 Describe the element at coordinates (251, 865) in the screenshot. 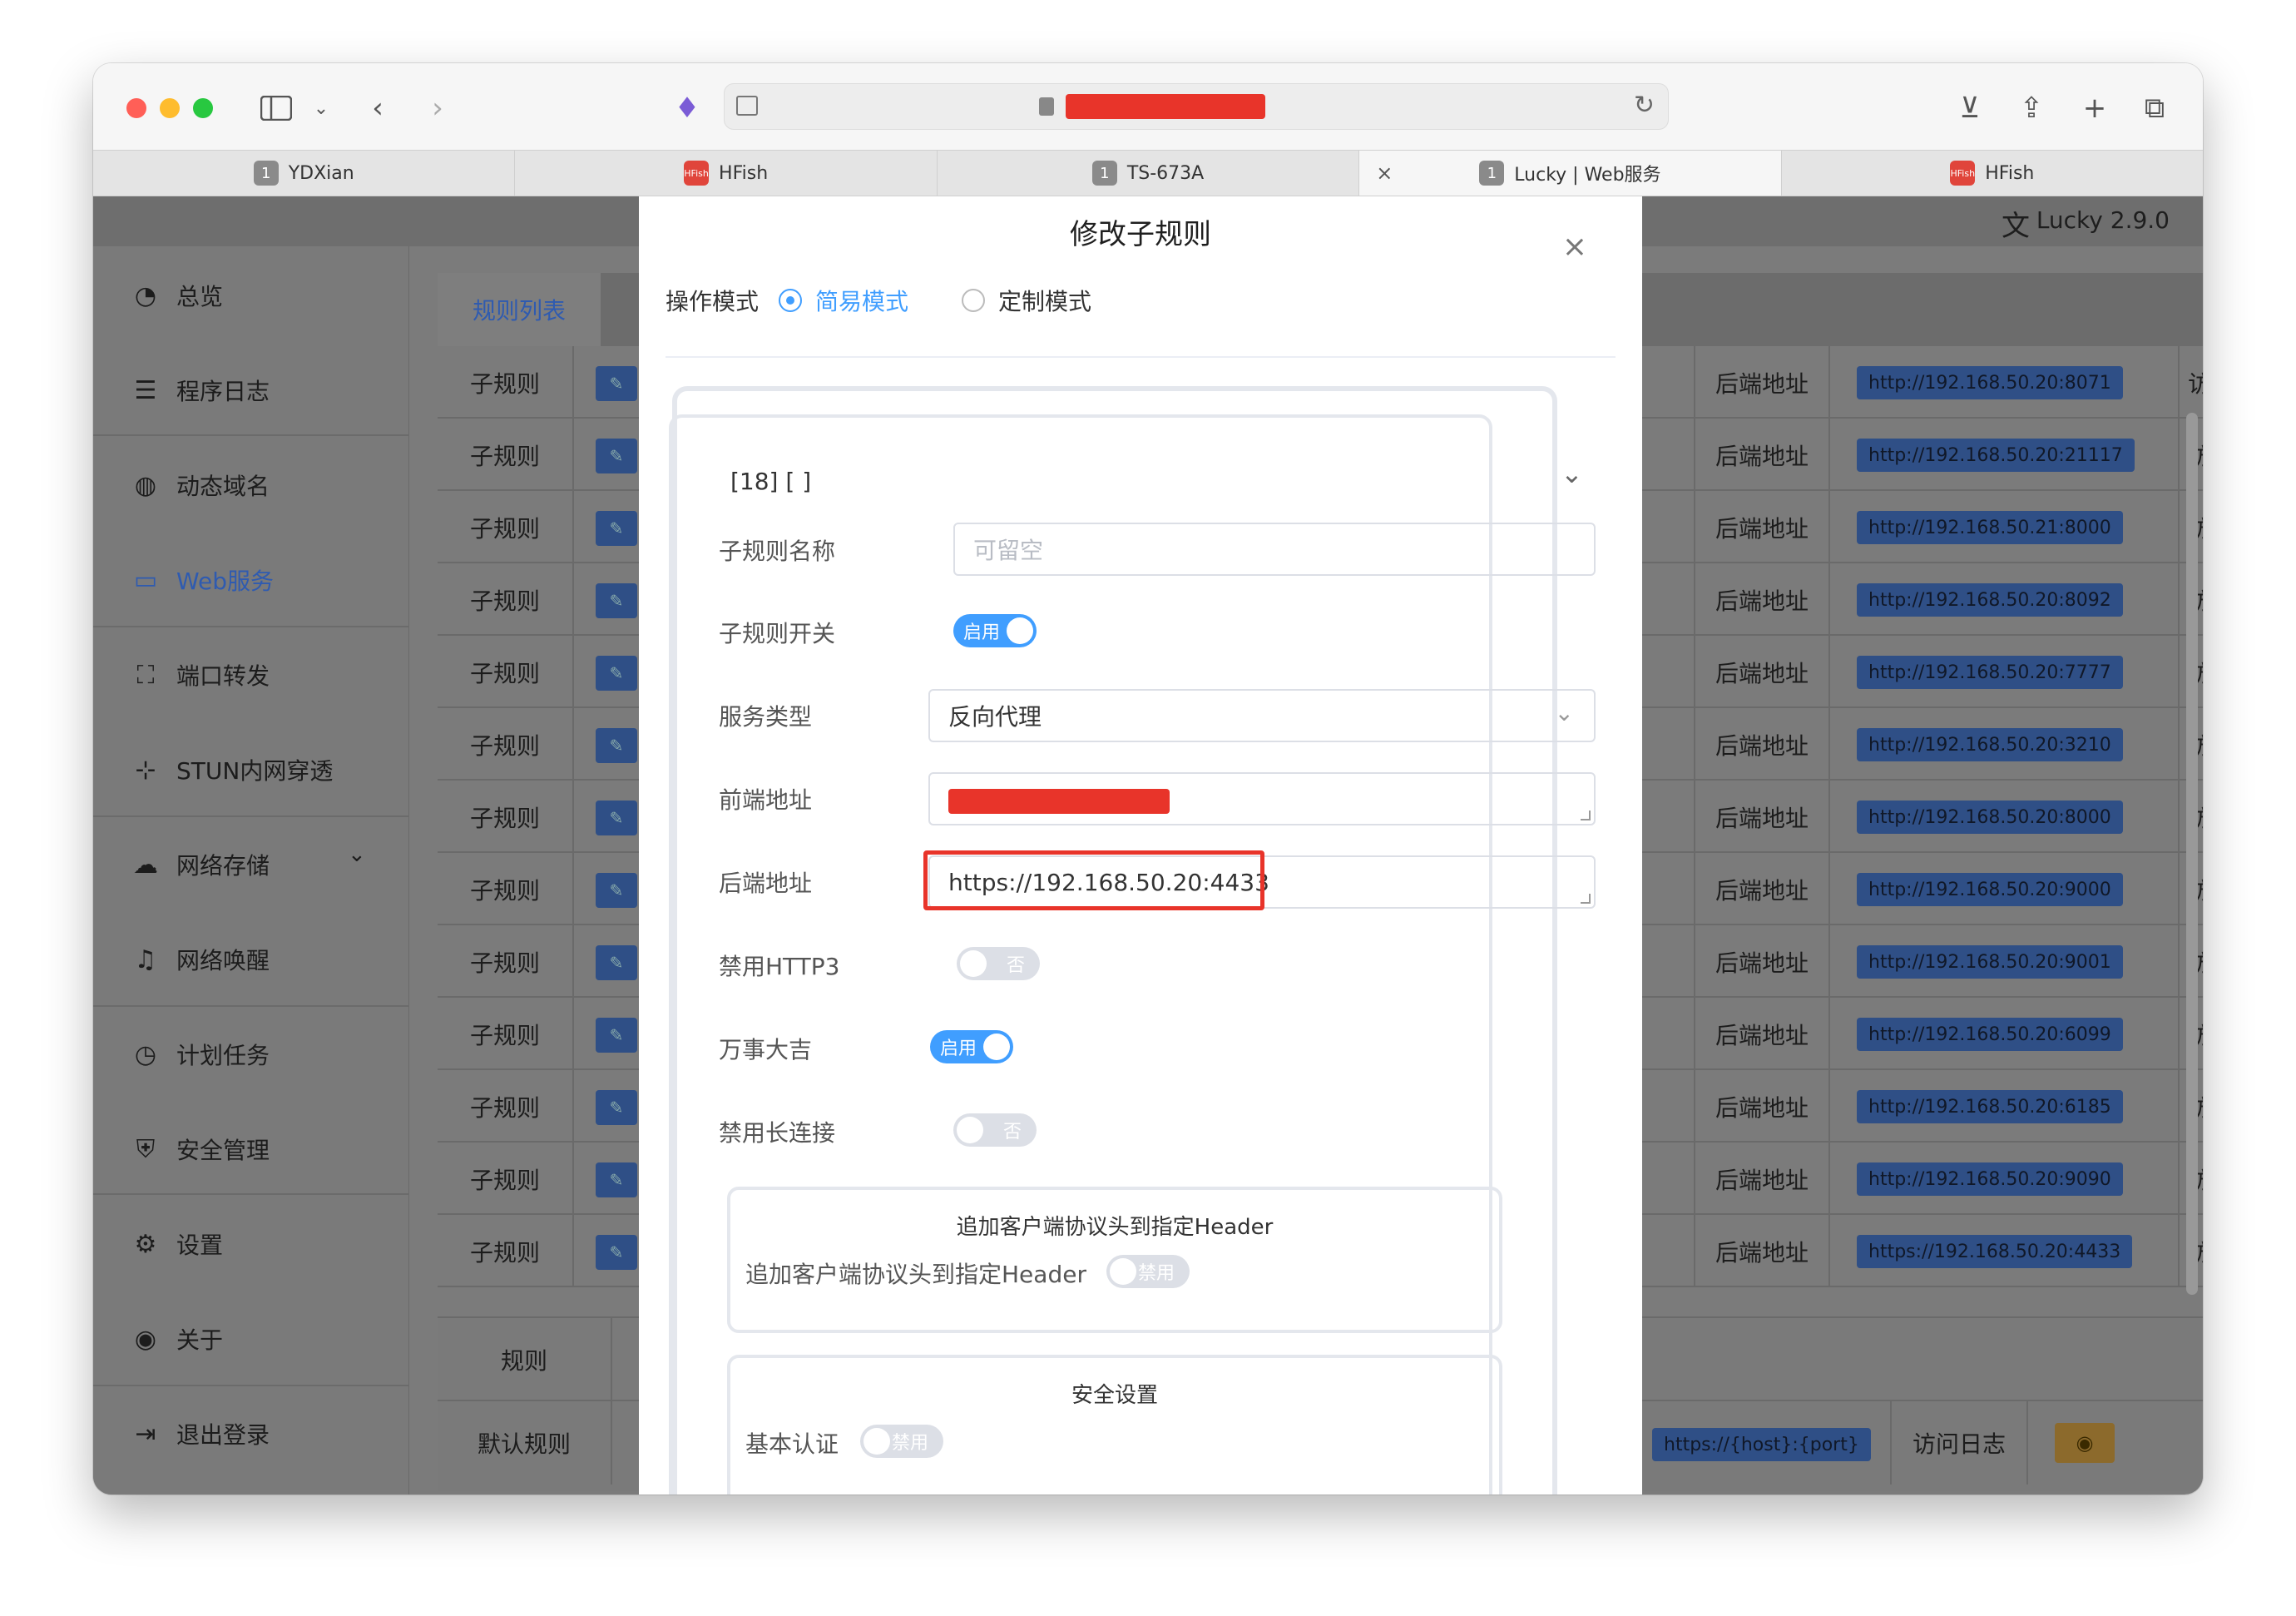

I see `sidebar-item: ☁ 网络存储 ⌄` at that location.